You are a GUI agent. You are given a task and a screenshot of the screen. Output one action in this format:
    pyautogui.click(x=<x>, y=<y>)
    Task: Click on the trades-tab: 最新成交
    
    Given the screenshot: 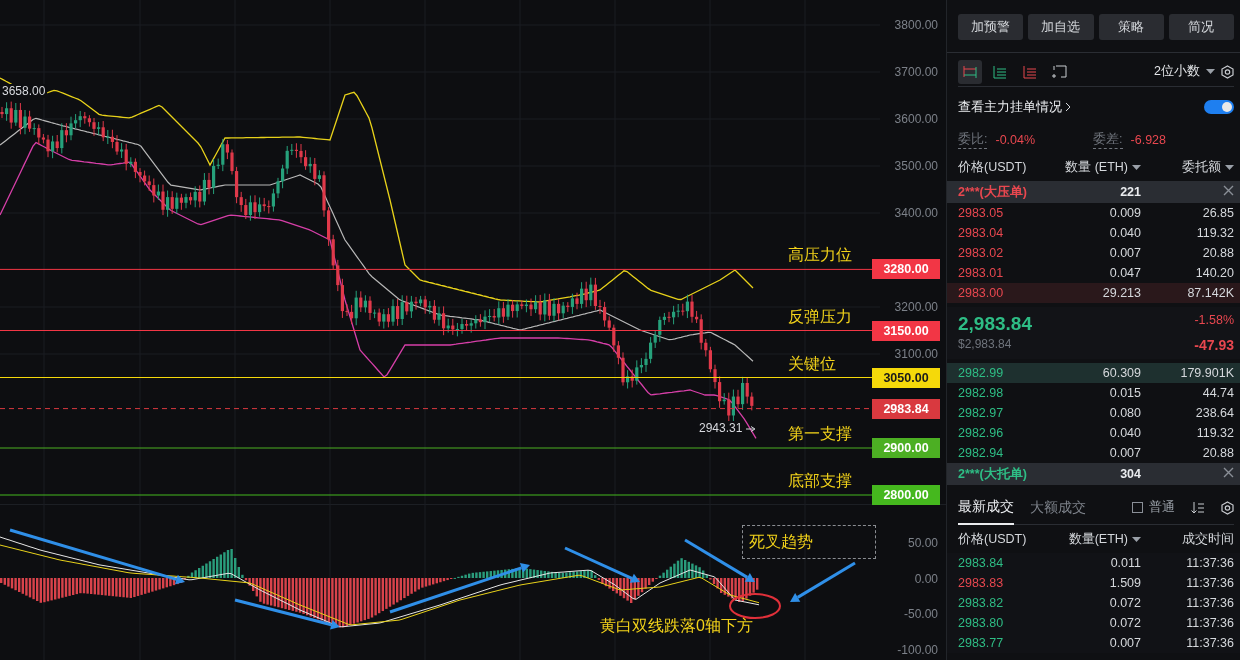 What is the action you would take?
    pyautogui.click(x=986, y=507)
    